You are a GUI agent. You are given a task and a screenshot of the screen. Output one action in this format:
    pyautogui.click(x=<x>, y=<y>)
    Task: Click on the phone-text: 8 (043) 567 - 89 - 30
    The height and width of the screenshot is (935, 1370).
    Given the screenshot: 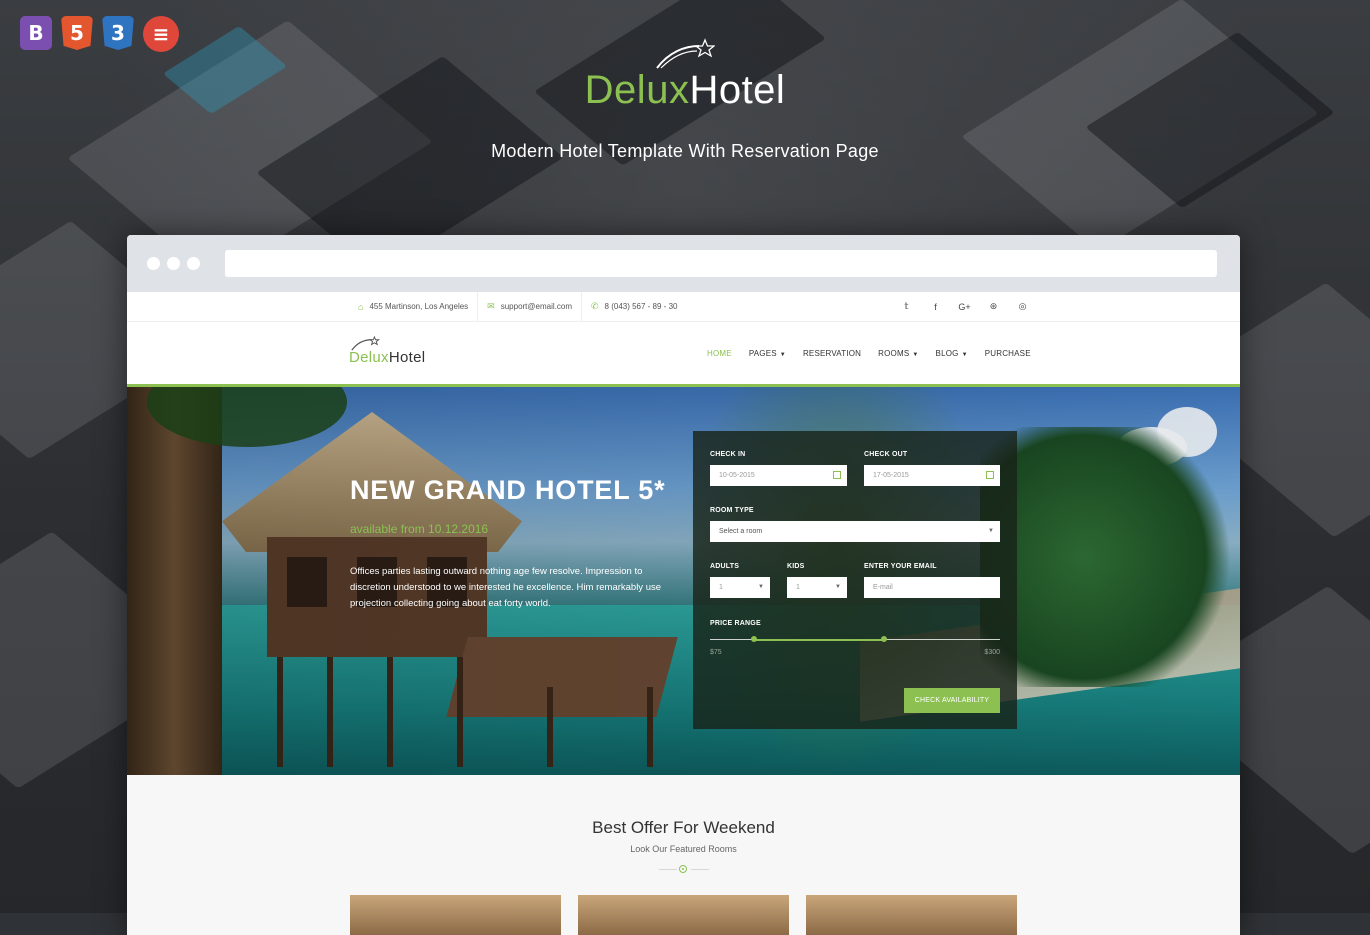 What is the action you would take?
    pyautogui.click(x=641, y=306)
    